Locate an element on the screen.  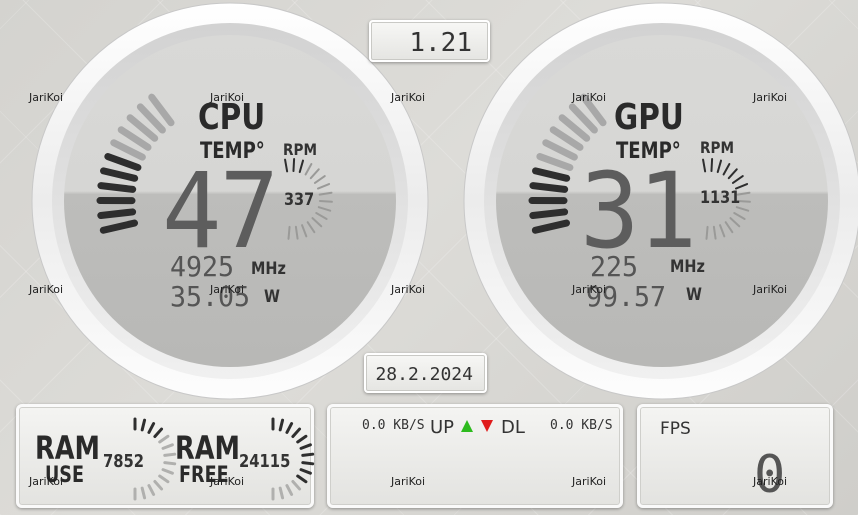
date-value: 28.2.2024 is located at coordinates (424, 374).